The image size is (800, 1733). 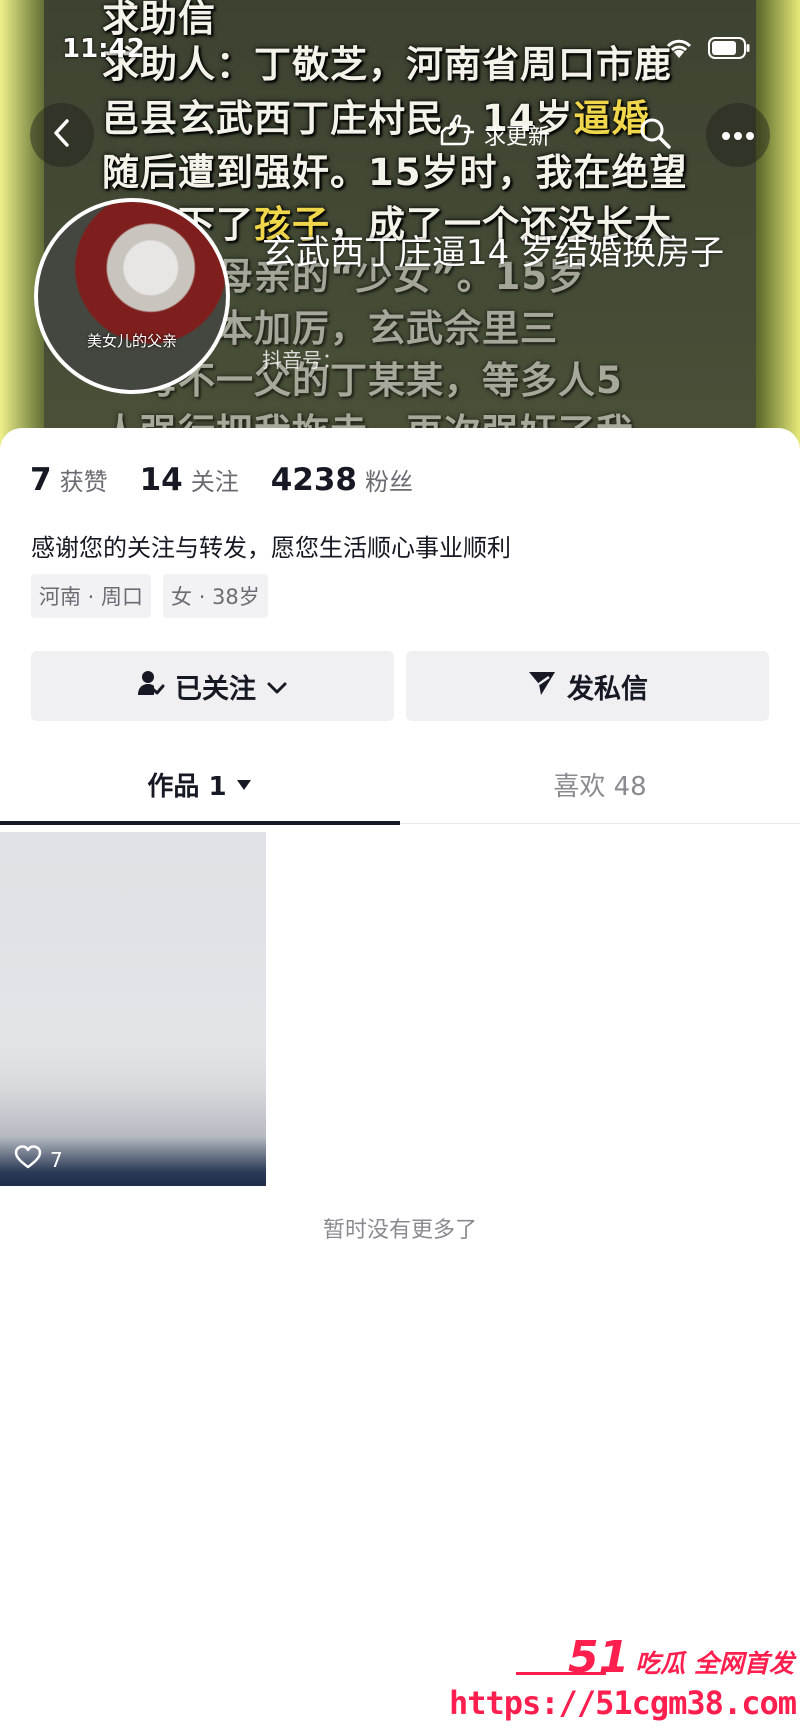 What do you see at coordinates (215, 689) in the screenshot?
I see `following-label: 已关注` at bounding box center [215, 689].